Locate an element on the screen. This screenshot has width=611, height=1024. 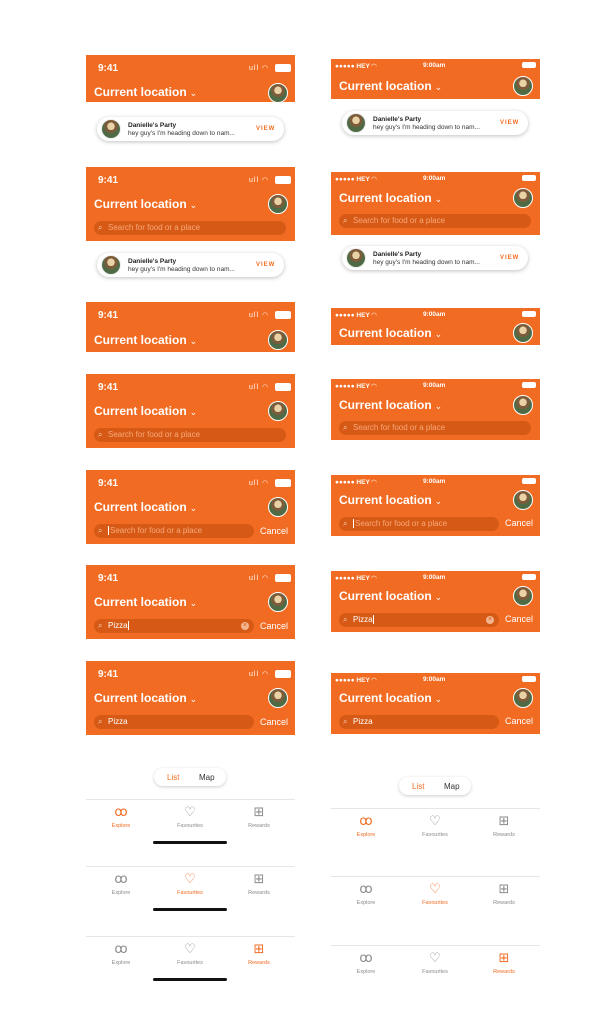
carrier: ●●●●● HEY ◠ is located at coordinates (356, 578).